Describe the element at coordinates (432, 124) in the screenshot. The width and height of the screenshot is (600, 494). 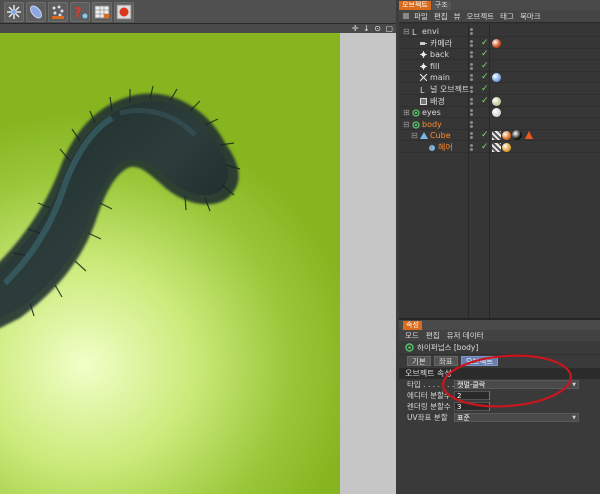
I see `object-name: body` at that location.